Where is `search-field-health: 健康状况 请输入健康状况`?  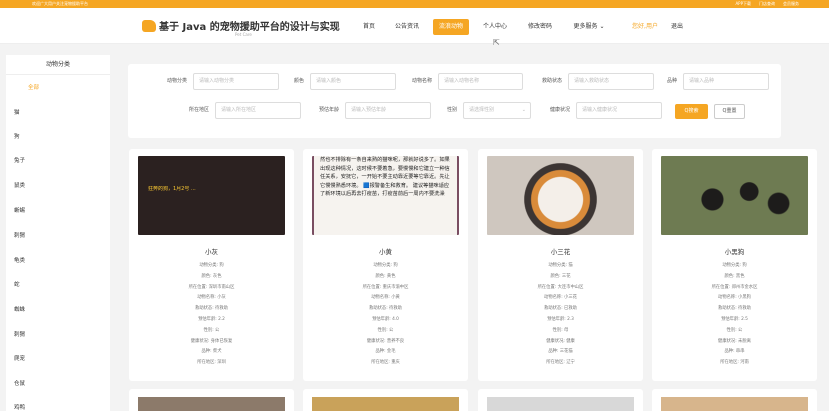 search-field-health: 健康状况 请输入健康状况 is located at coordinates (606, 110).